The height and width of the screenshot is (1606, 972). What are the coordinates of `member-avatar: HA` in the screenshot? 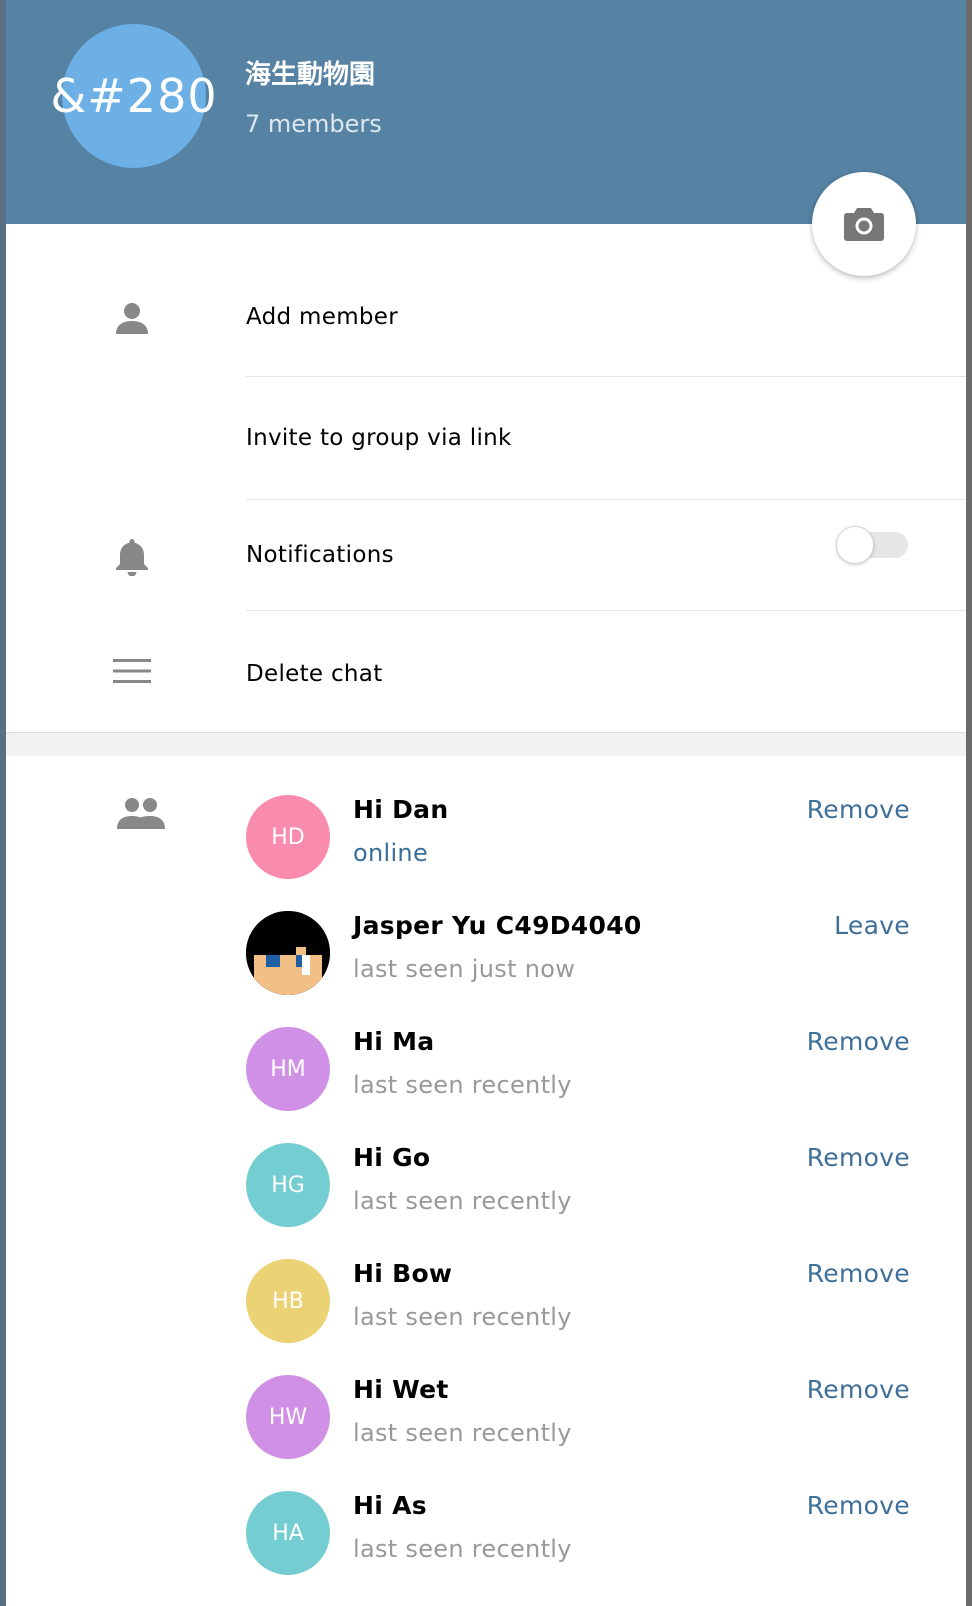 It's located at (288, 1533).